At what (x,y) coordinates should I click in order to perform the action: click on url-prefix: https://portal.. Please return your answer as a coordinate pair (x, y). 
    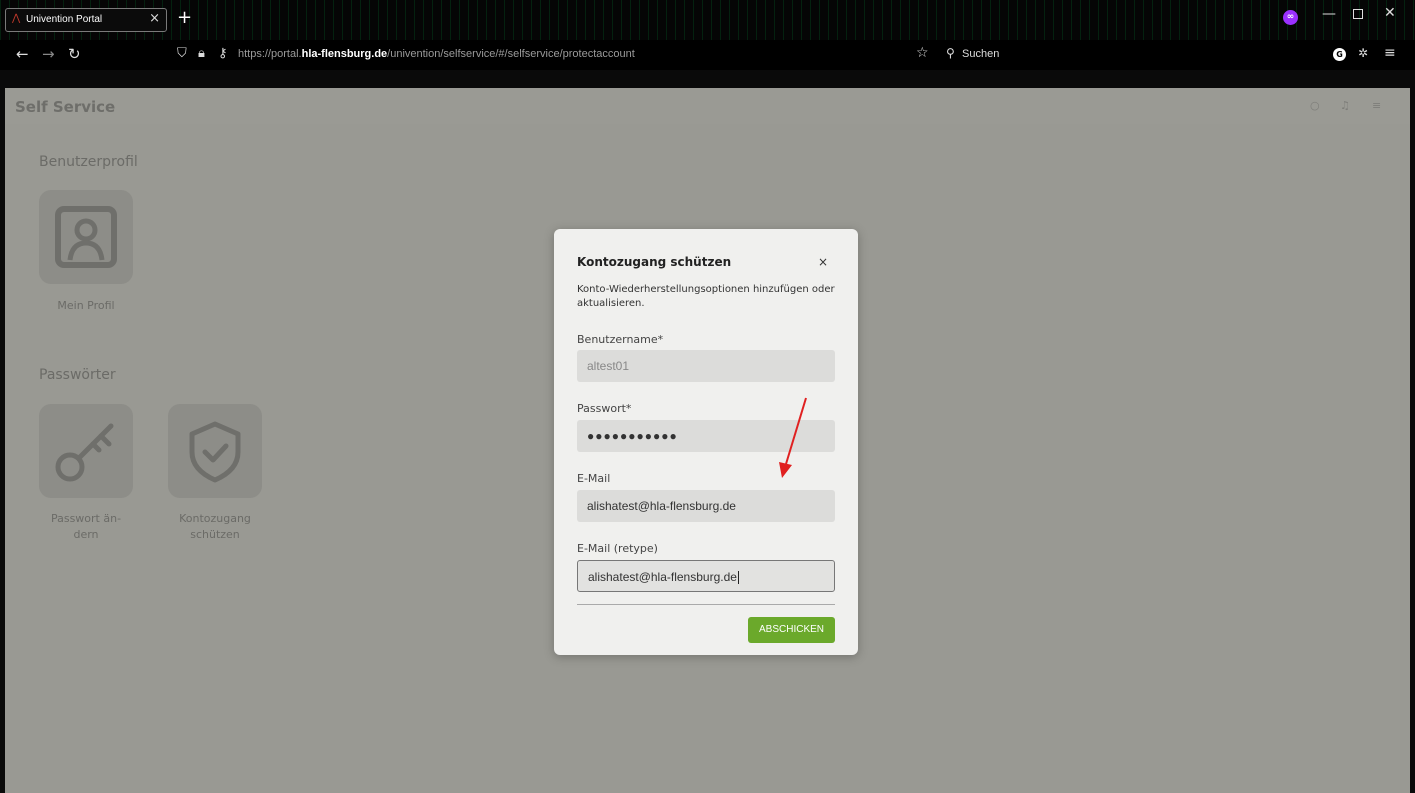
    Looking at the image, I should click on (270, 54).